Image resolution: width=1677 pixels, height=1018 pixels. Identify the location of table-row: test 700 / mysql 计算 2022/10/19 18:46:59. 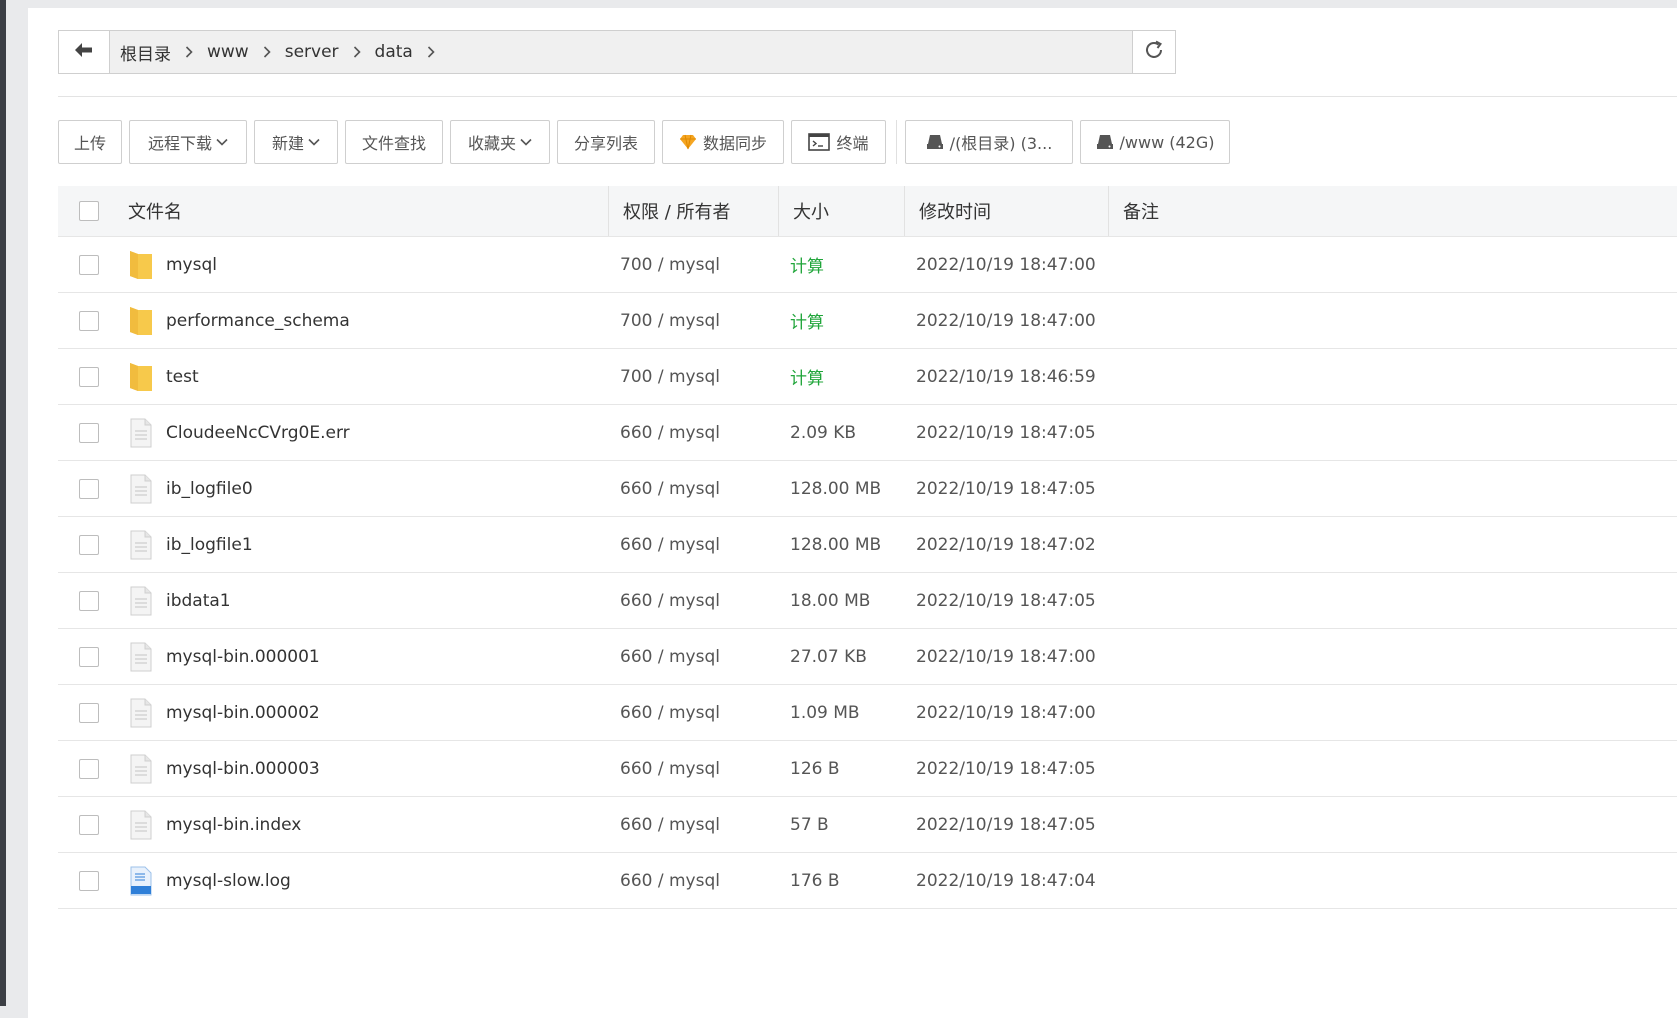
(867, 377).